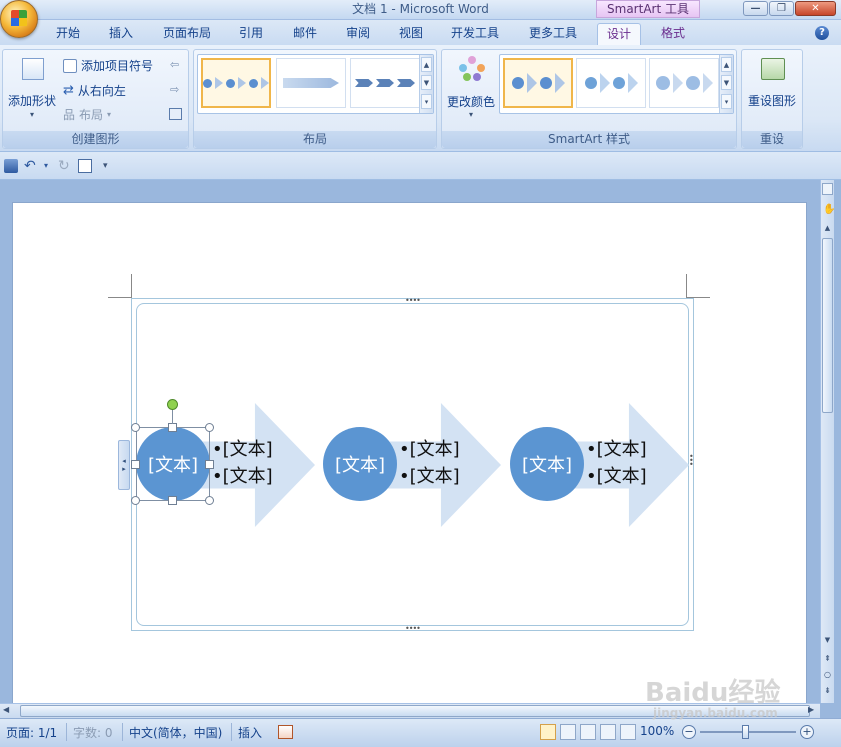  I want to click on crop-mark, so click(686, 286).